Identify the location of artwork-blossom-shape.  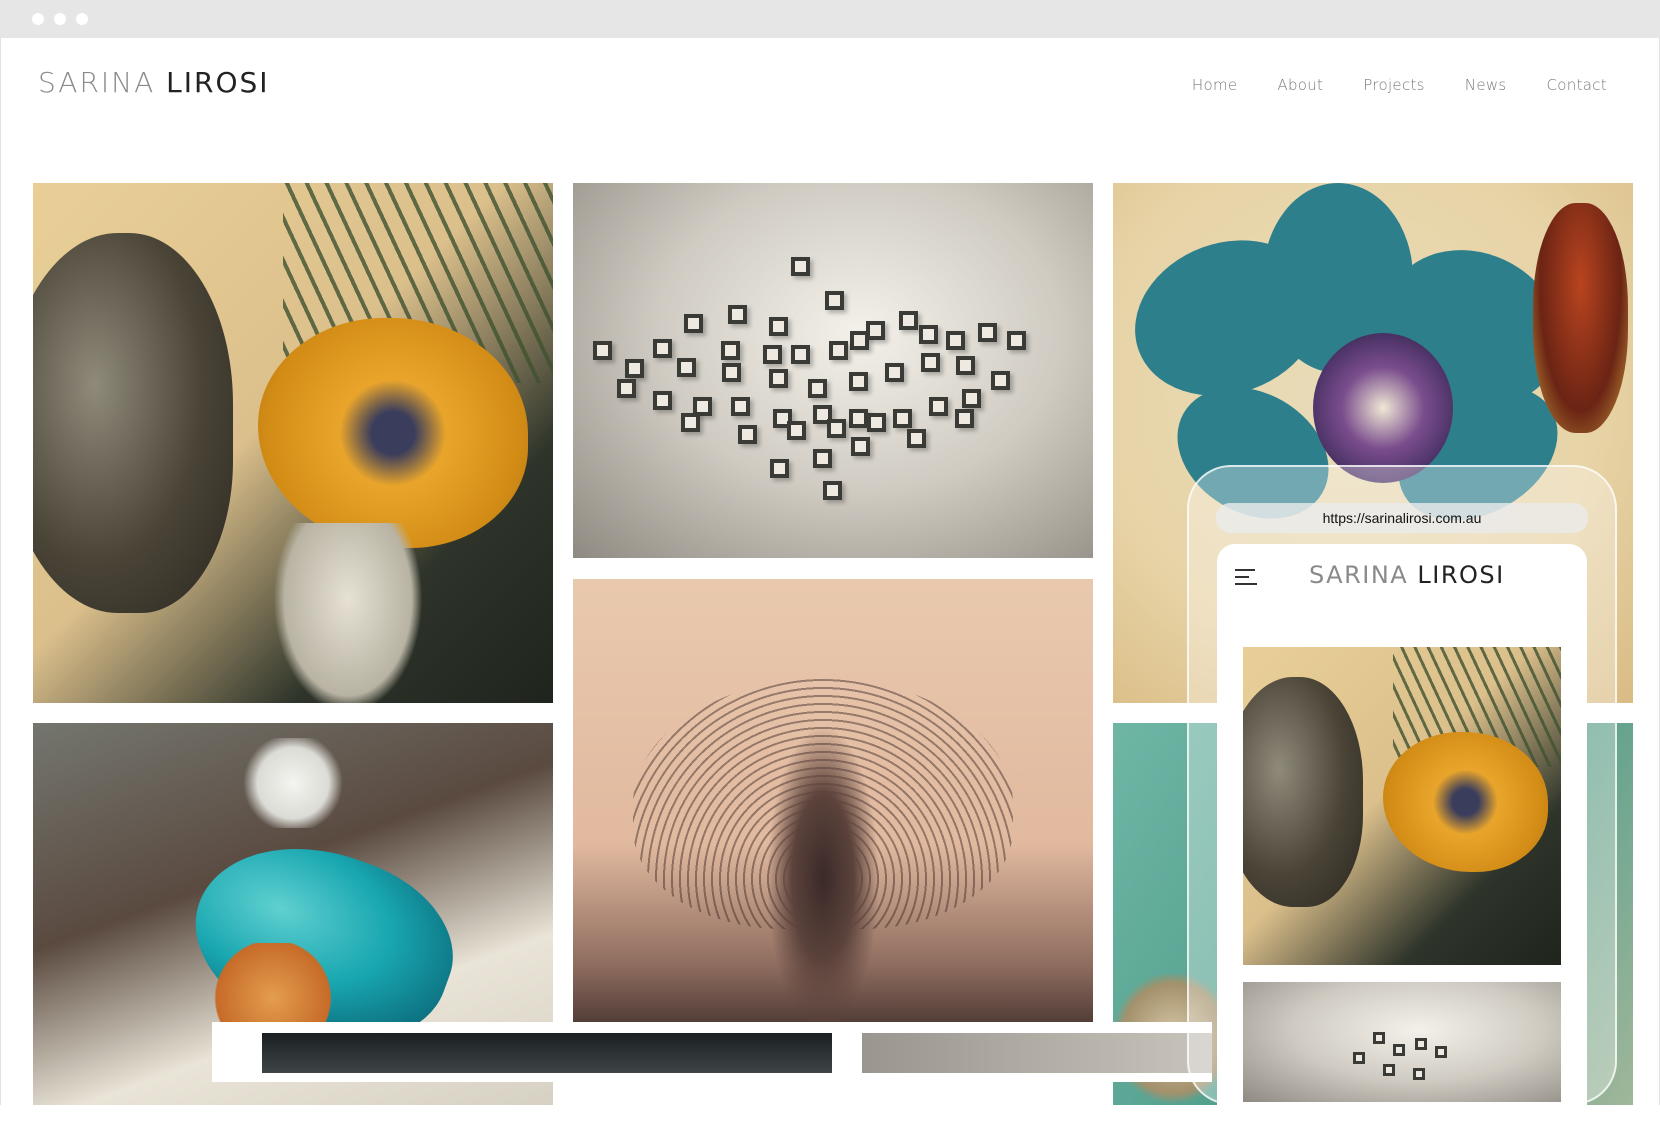
(293, 783).